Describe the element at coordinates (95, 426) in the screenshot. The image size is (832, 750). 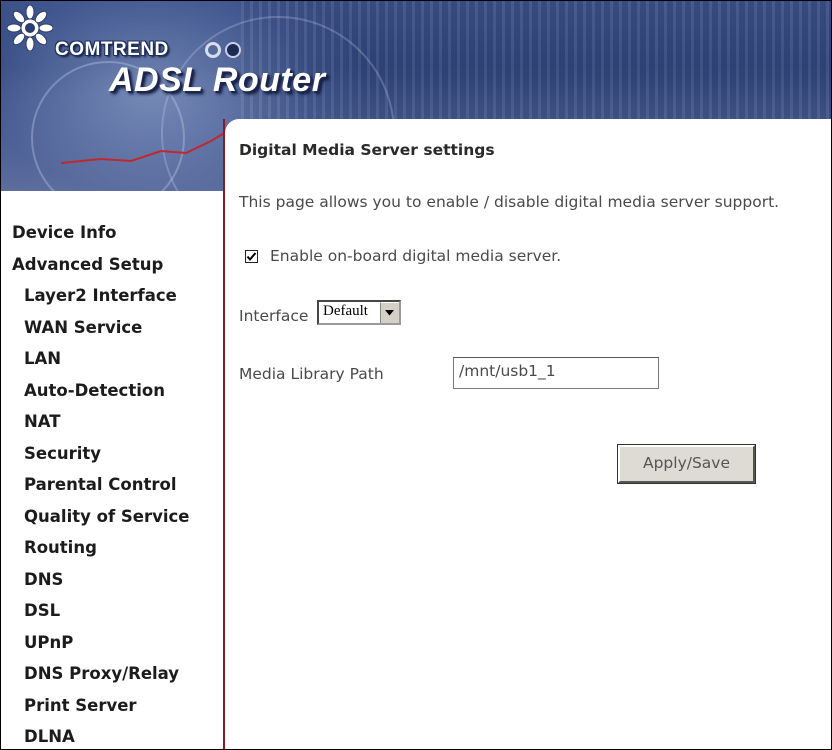
I see `sidebar-item-nat: NAT` at that location.